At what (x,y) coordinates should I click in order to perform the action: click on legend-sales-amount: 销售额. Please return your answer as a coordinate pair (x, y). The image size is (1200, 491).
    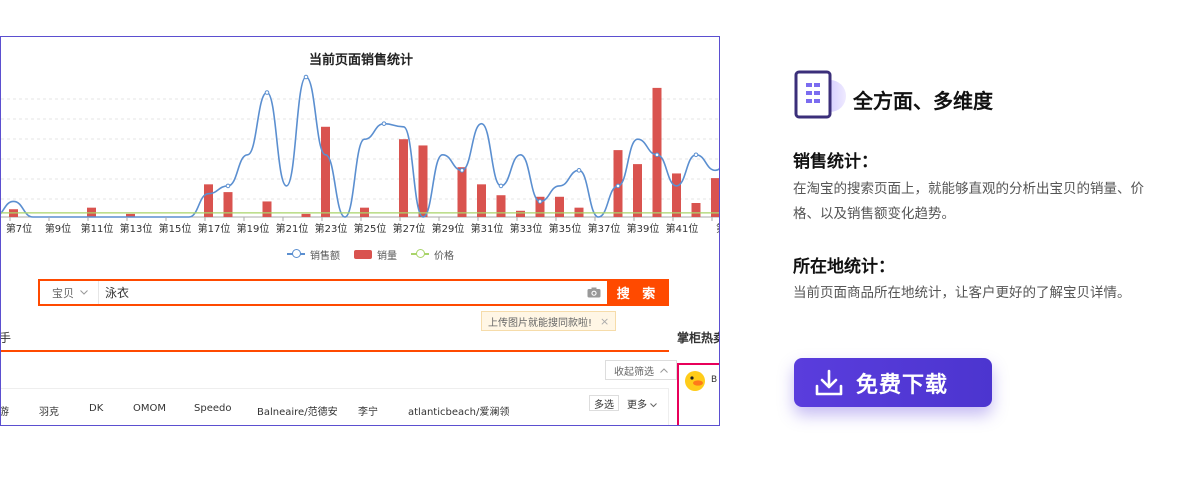
    Looking at the image, I should click on (313, 254).